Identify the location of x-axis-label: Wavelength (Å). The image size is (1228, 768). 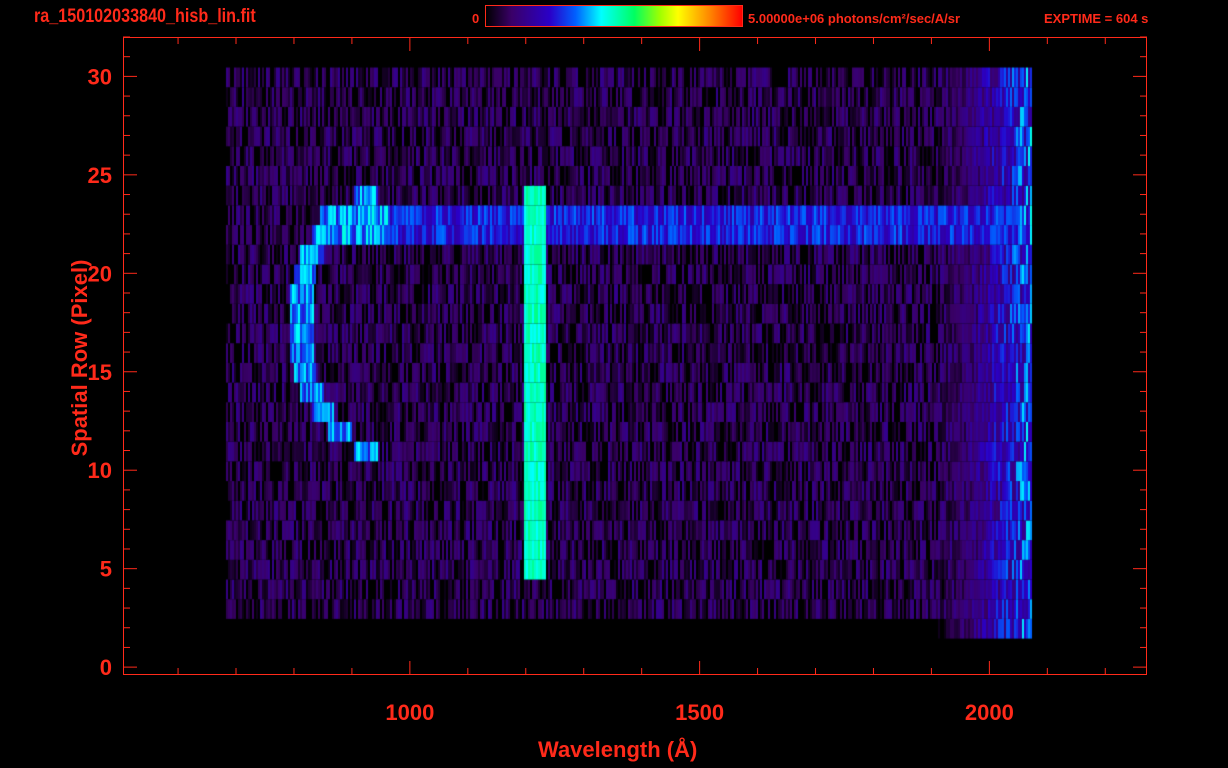
(618, 749).